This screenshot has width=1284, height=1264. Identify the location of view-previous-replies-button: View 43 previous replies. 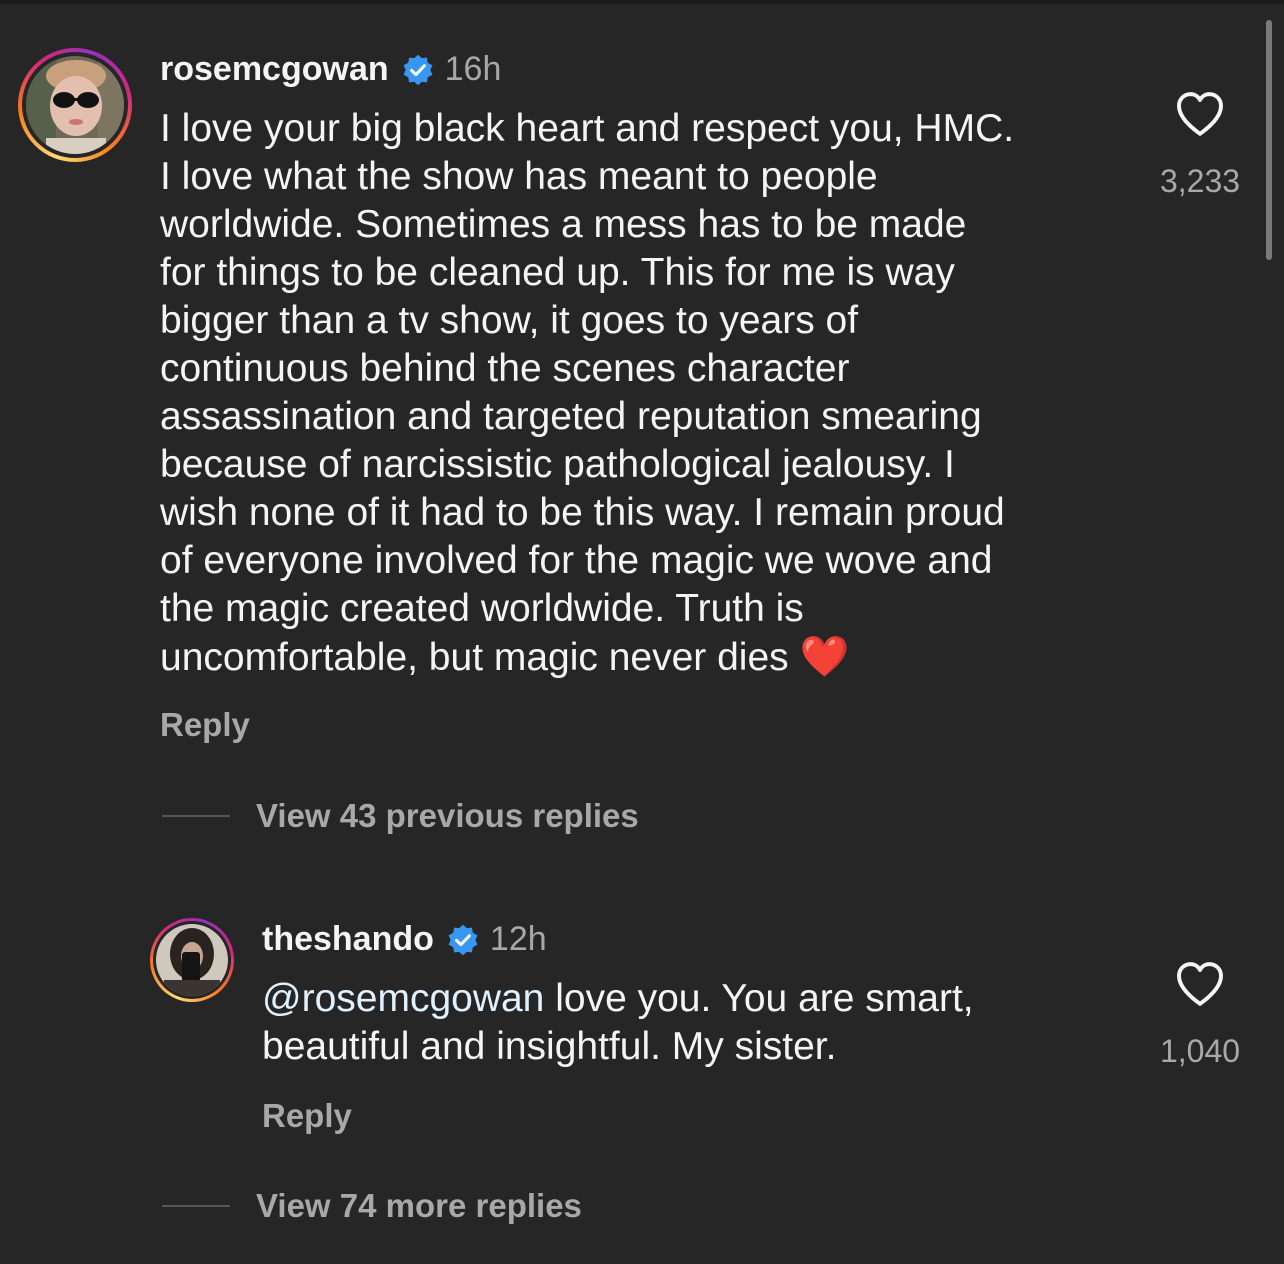
(400, 816).